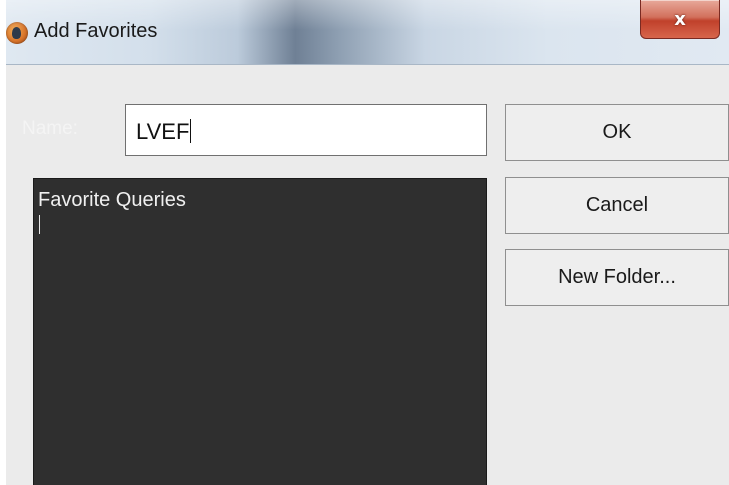 The height and width of the screenshot is (485, 729). What do you see at coordinates (617, 132) in the screenshot?
I see `ok-button: OK` at bounding box center [617, 132].